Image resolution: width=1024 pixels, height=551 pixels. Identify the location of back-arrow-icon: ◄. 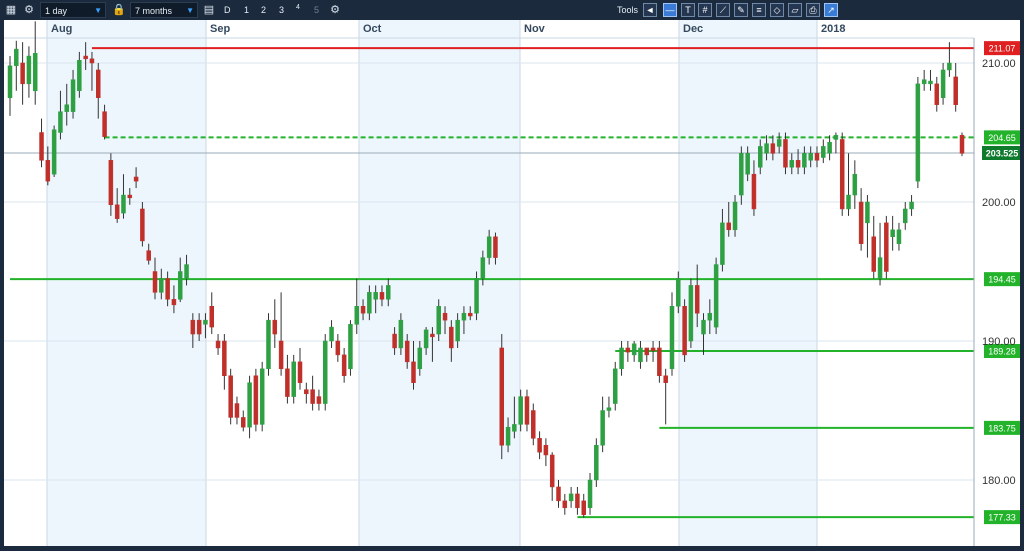
(650, 10).